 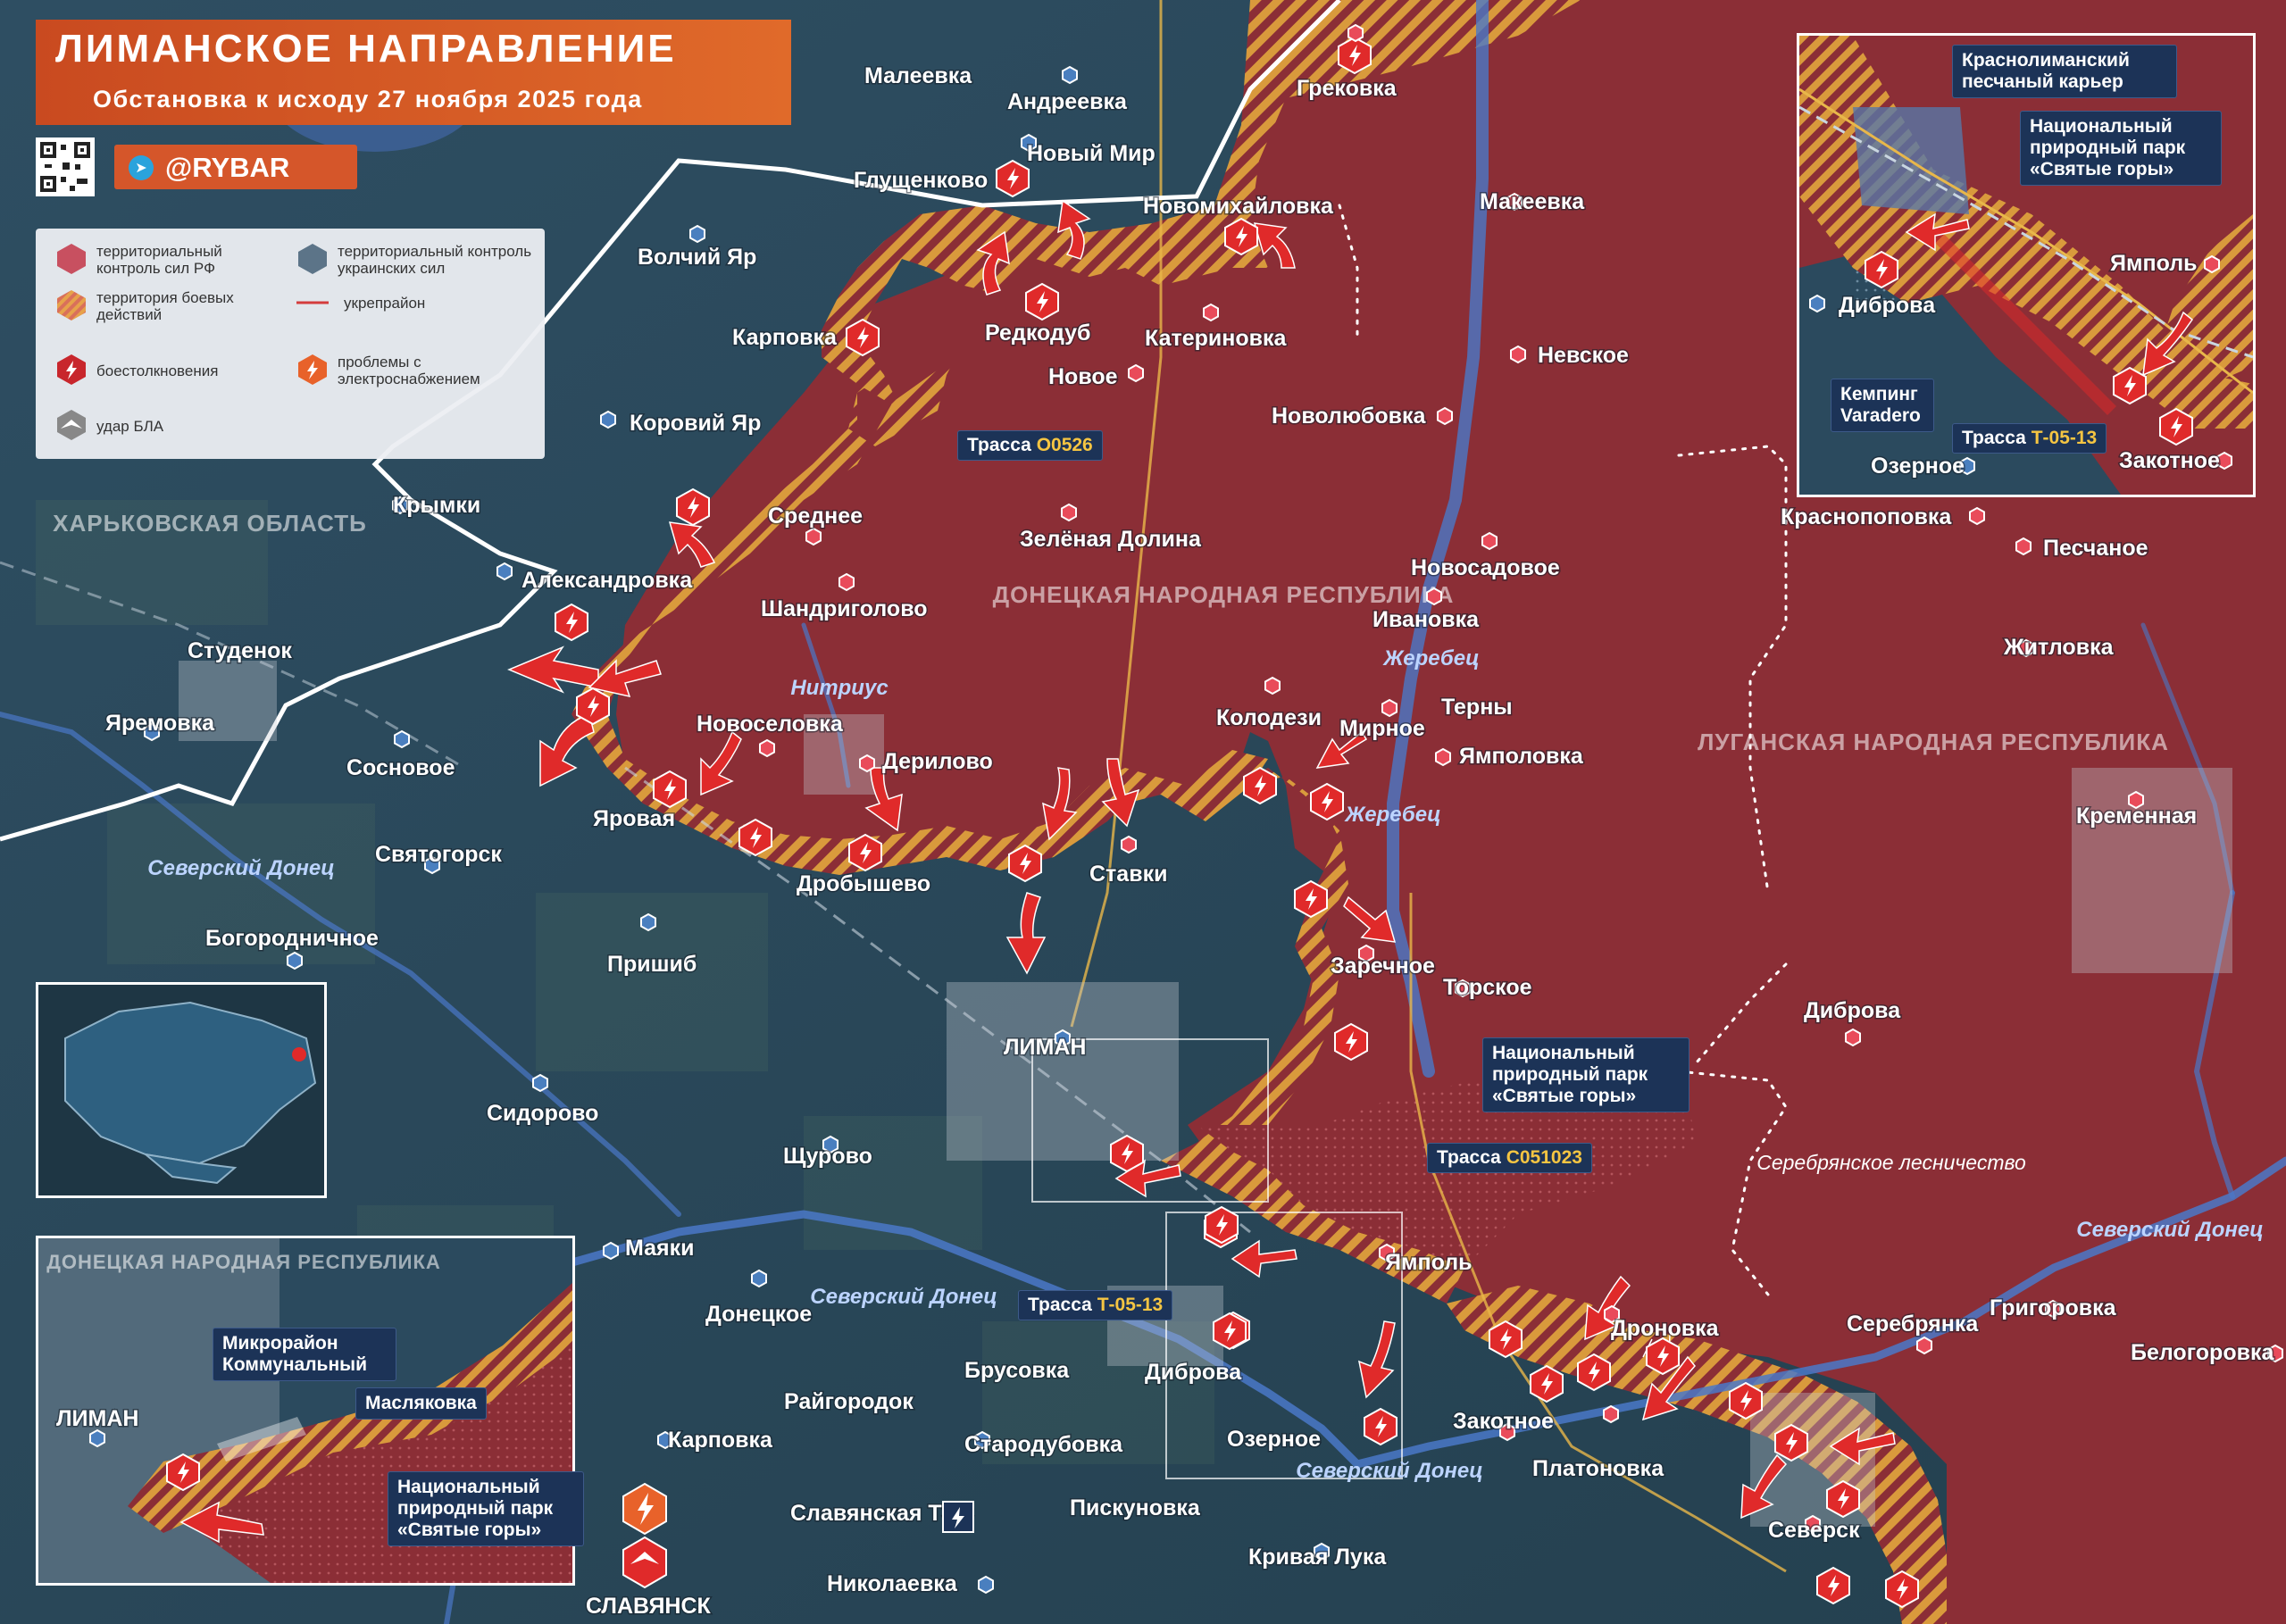 What do you see at coordinates (1043, 1444) in the screenshot?
I see `place-starodubovka: Стародубовка` at bounding box center [1043, 1444].